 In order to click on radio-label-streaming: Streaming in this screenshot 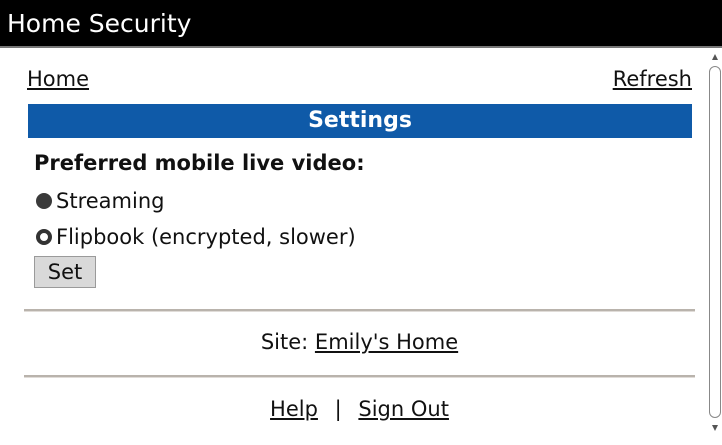, I will do `click(110, 201)`.